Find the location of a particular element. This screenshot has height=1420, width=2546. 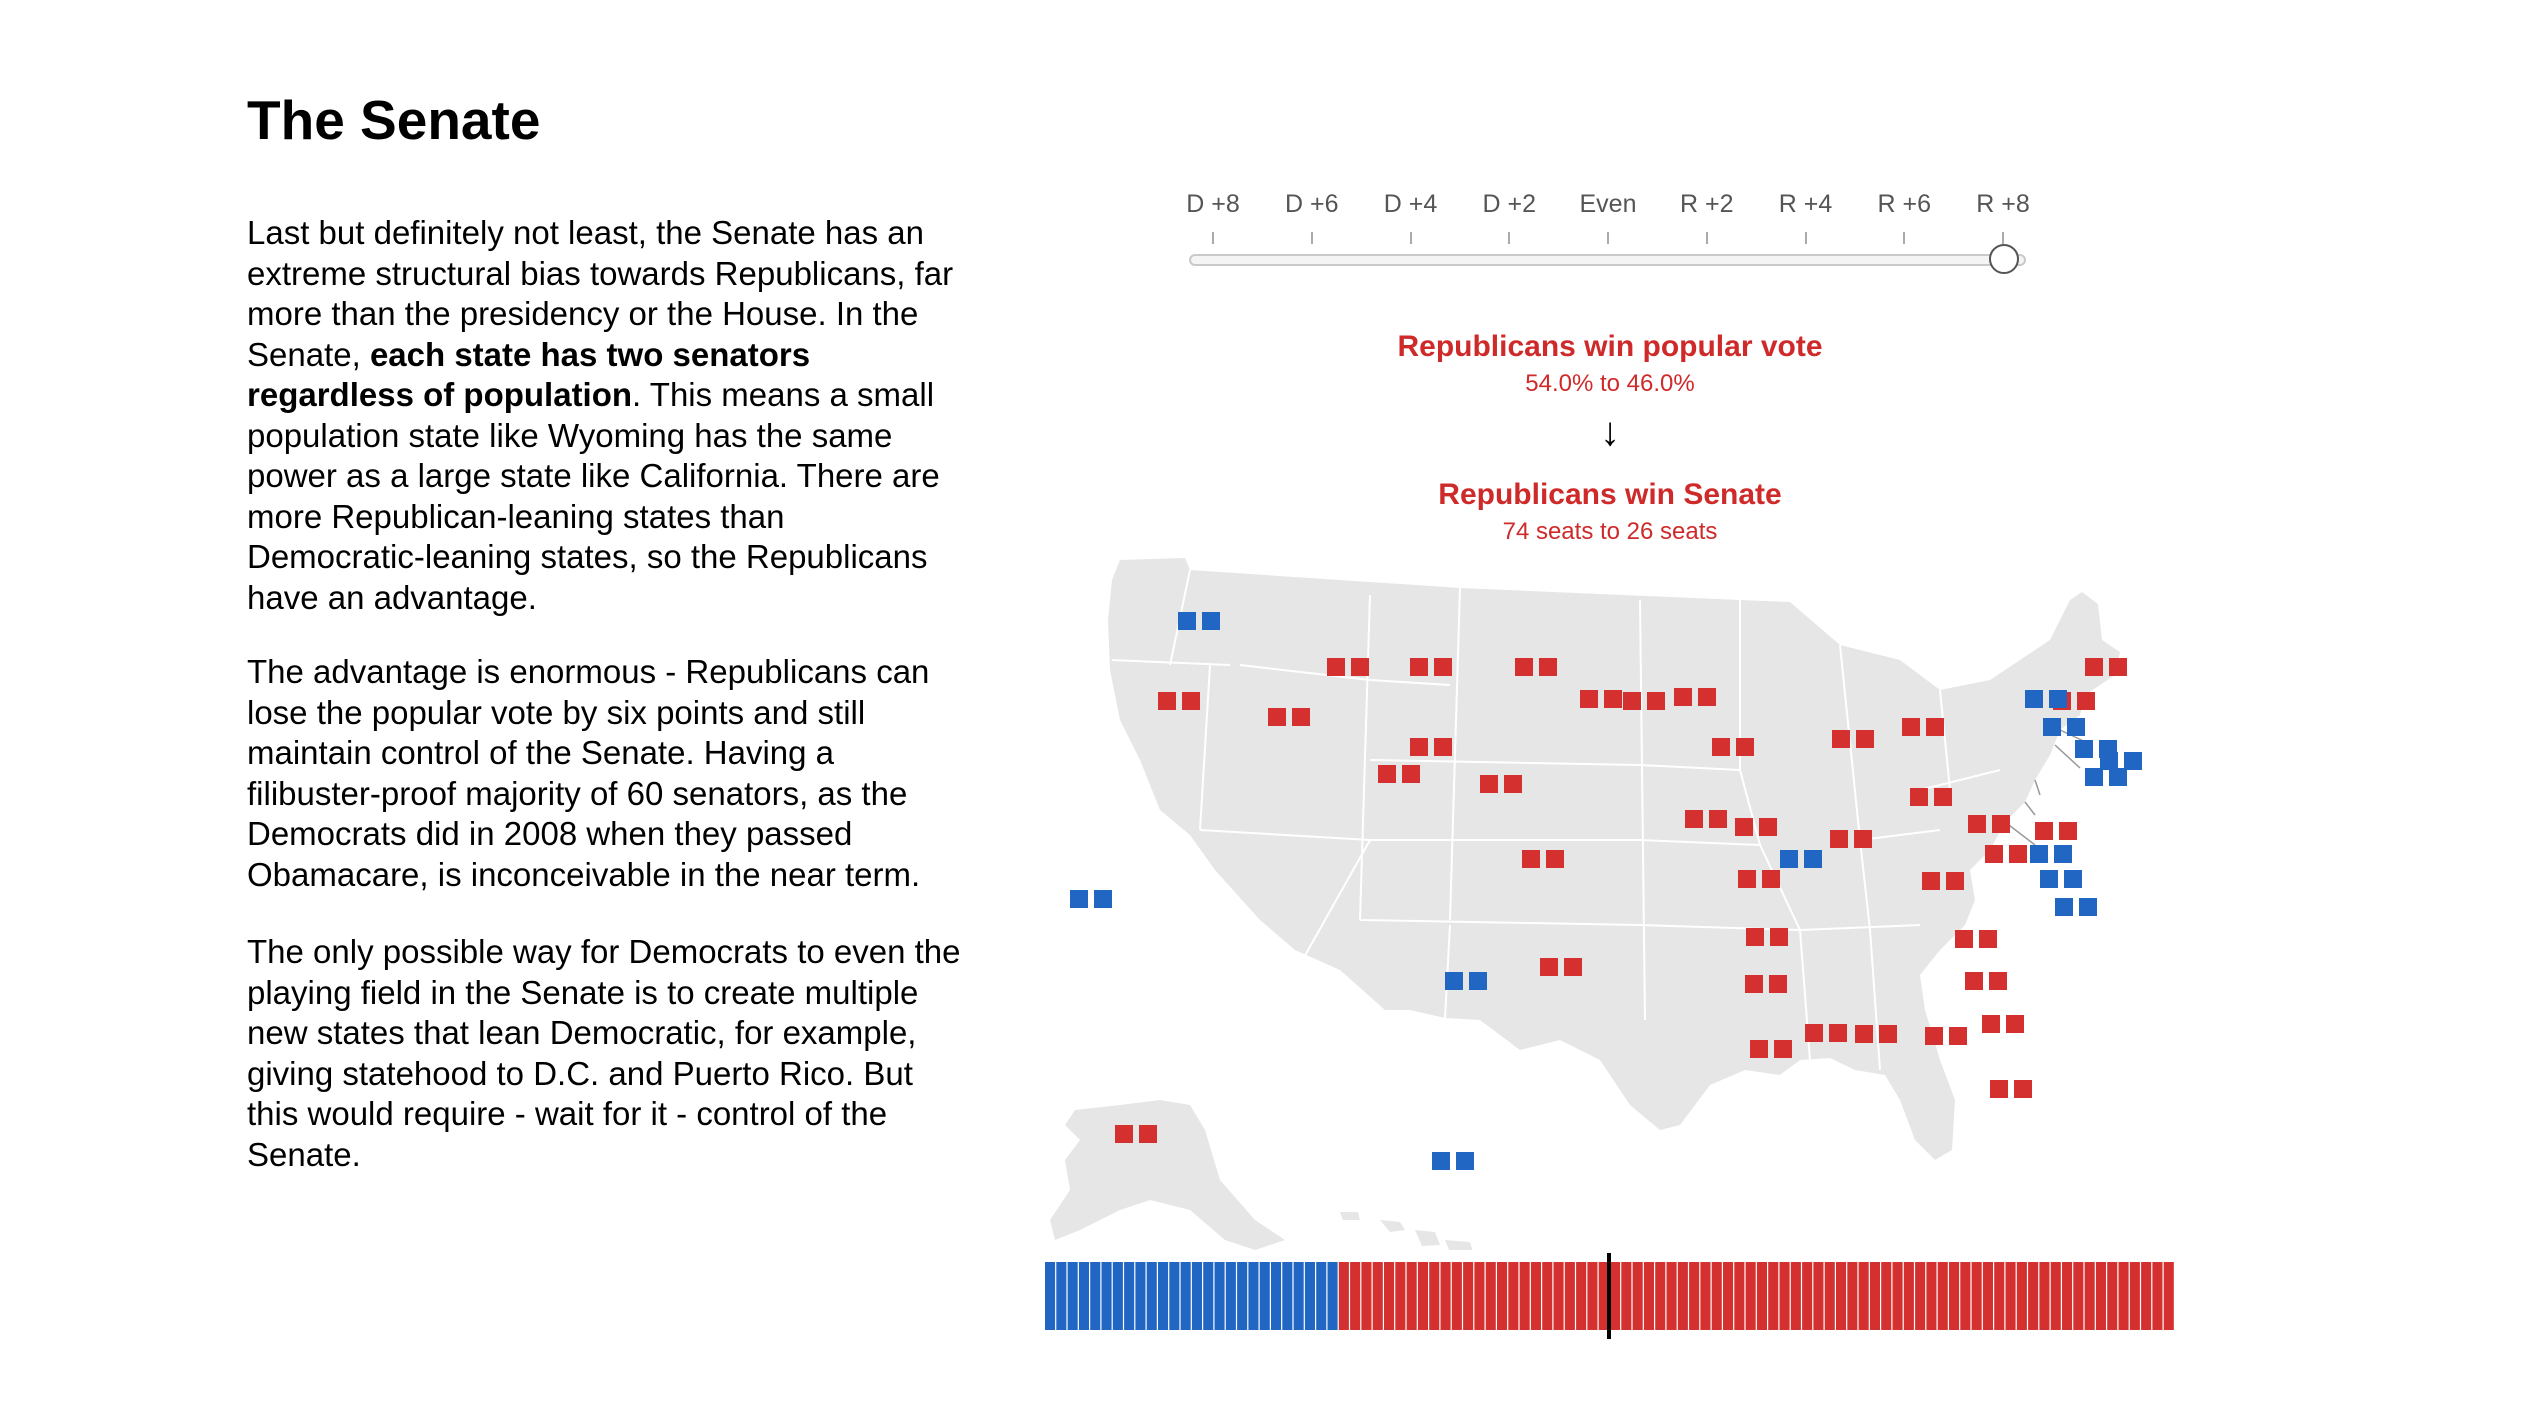

slider-thumb is located at coordinates (2004, 259).